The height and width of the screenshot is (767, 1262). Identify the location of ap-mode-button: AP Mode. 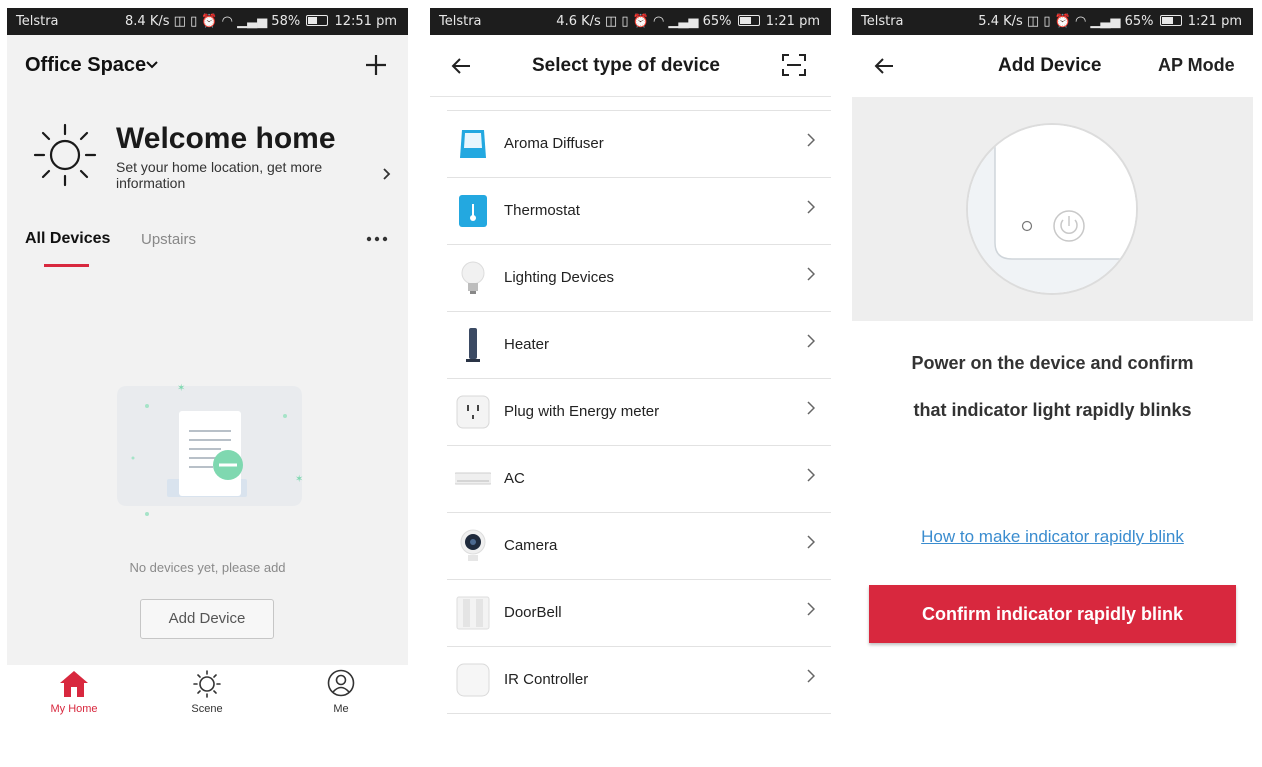
(1196, 65).